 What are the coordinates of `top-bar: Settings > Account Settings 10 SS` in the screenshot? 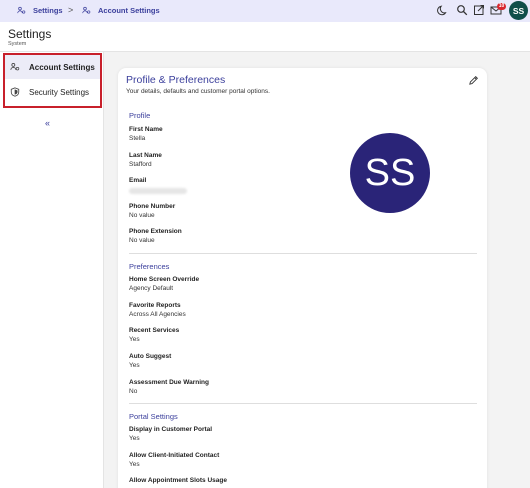 It's located at (265, 11).